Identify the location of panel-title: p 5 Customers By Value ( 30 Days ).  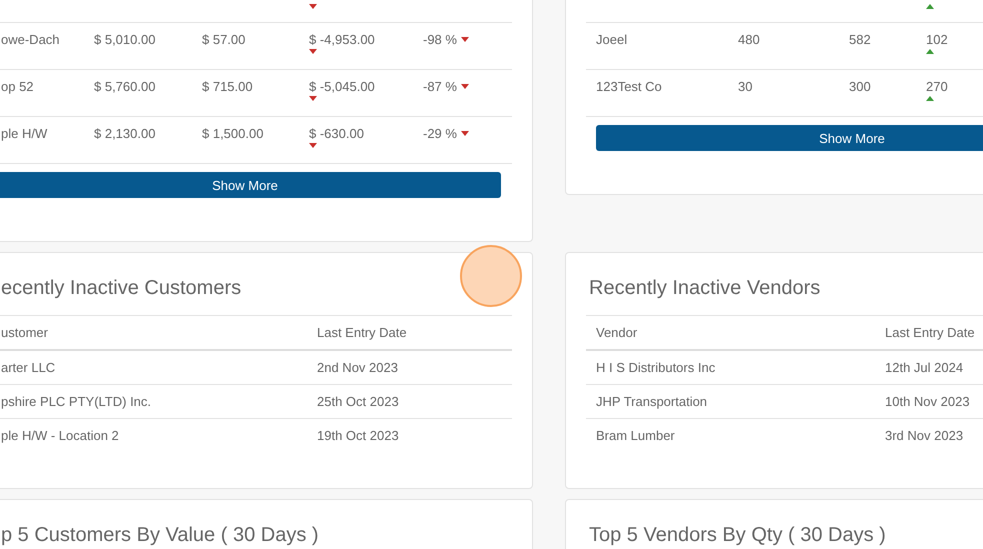
(160, 535).